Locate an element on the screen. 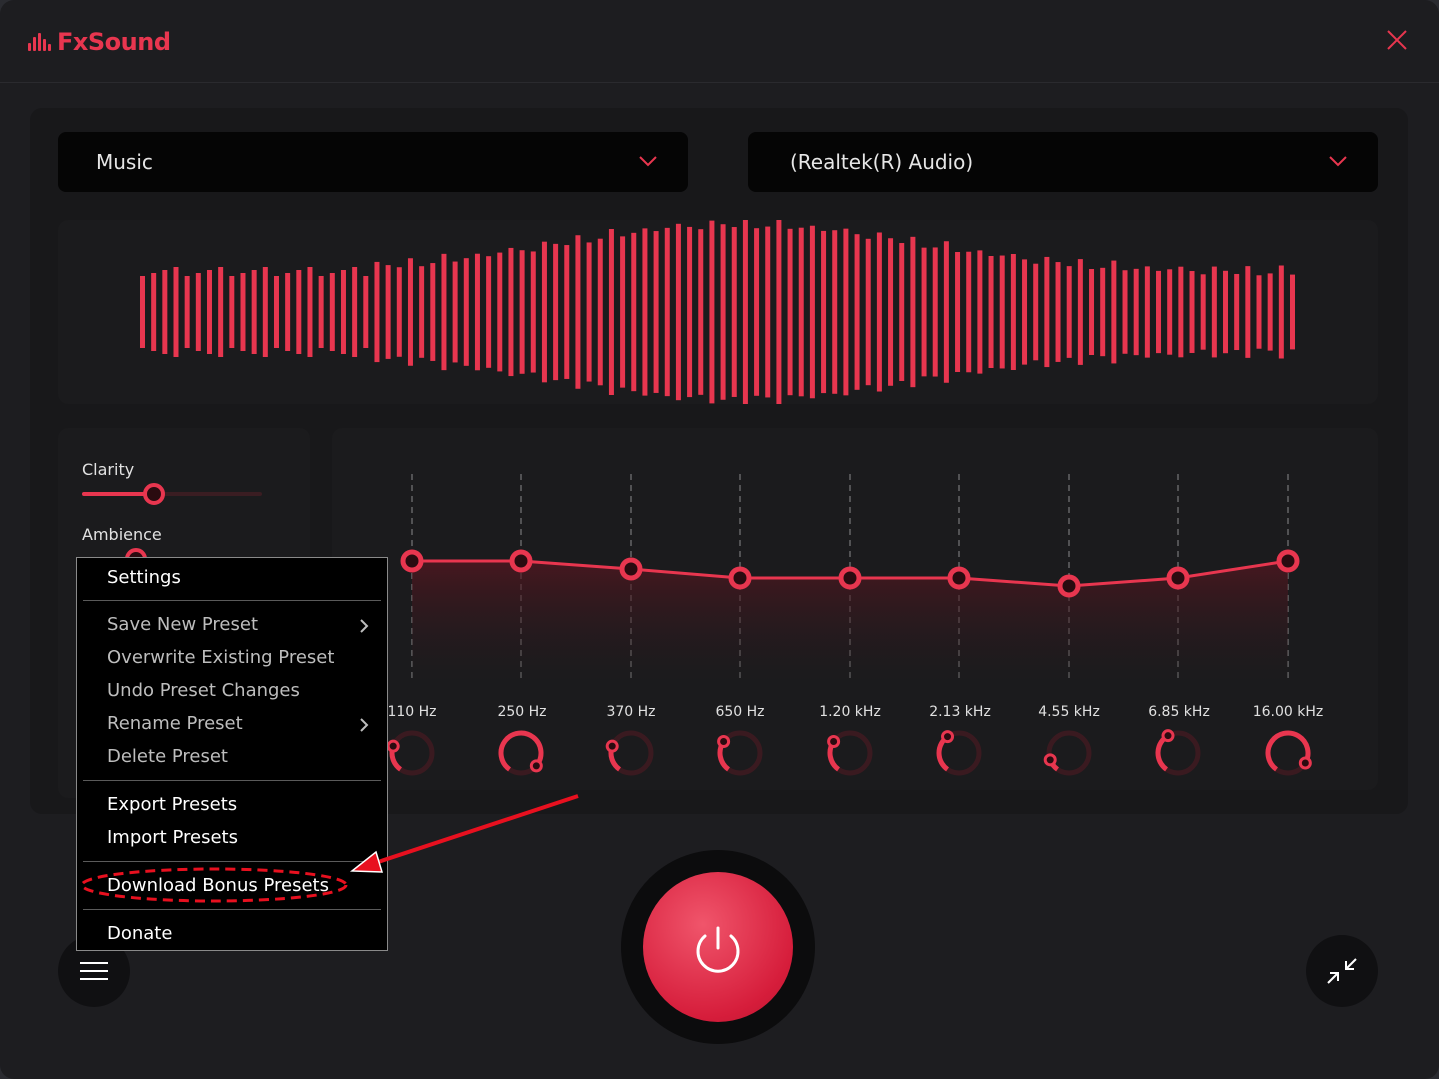  clarity-slider-thumb is located at coordinates (154, 494).